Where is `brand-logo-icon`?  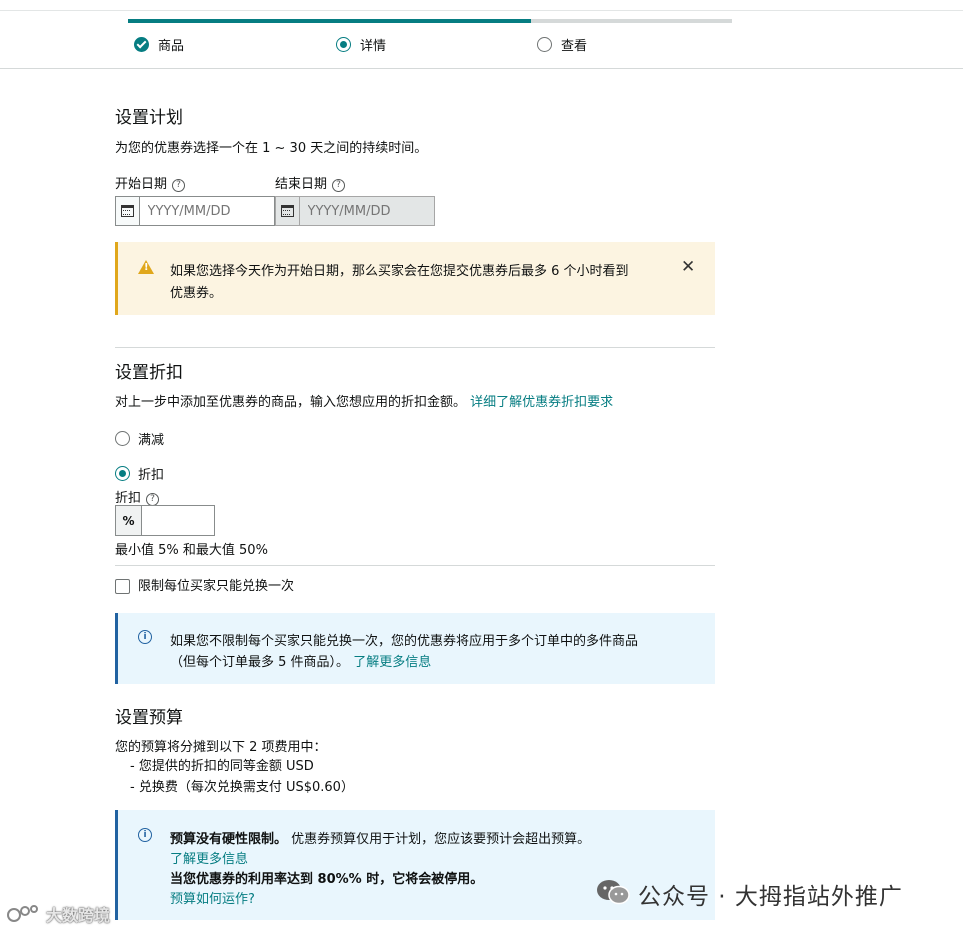 brand-logo-icon is located at coordinates (22, 913).